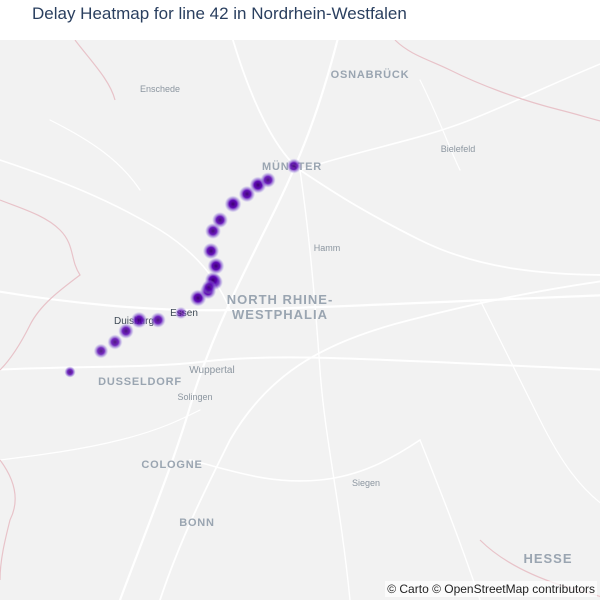 The height and width of the screenshot is (600, 600). Describe the element at coordinates (370, 74) in the screenshot. I see `map-label: OSNABRÜCK` at that location.